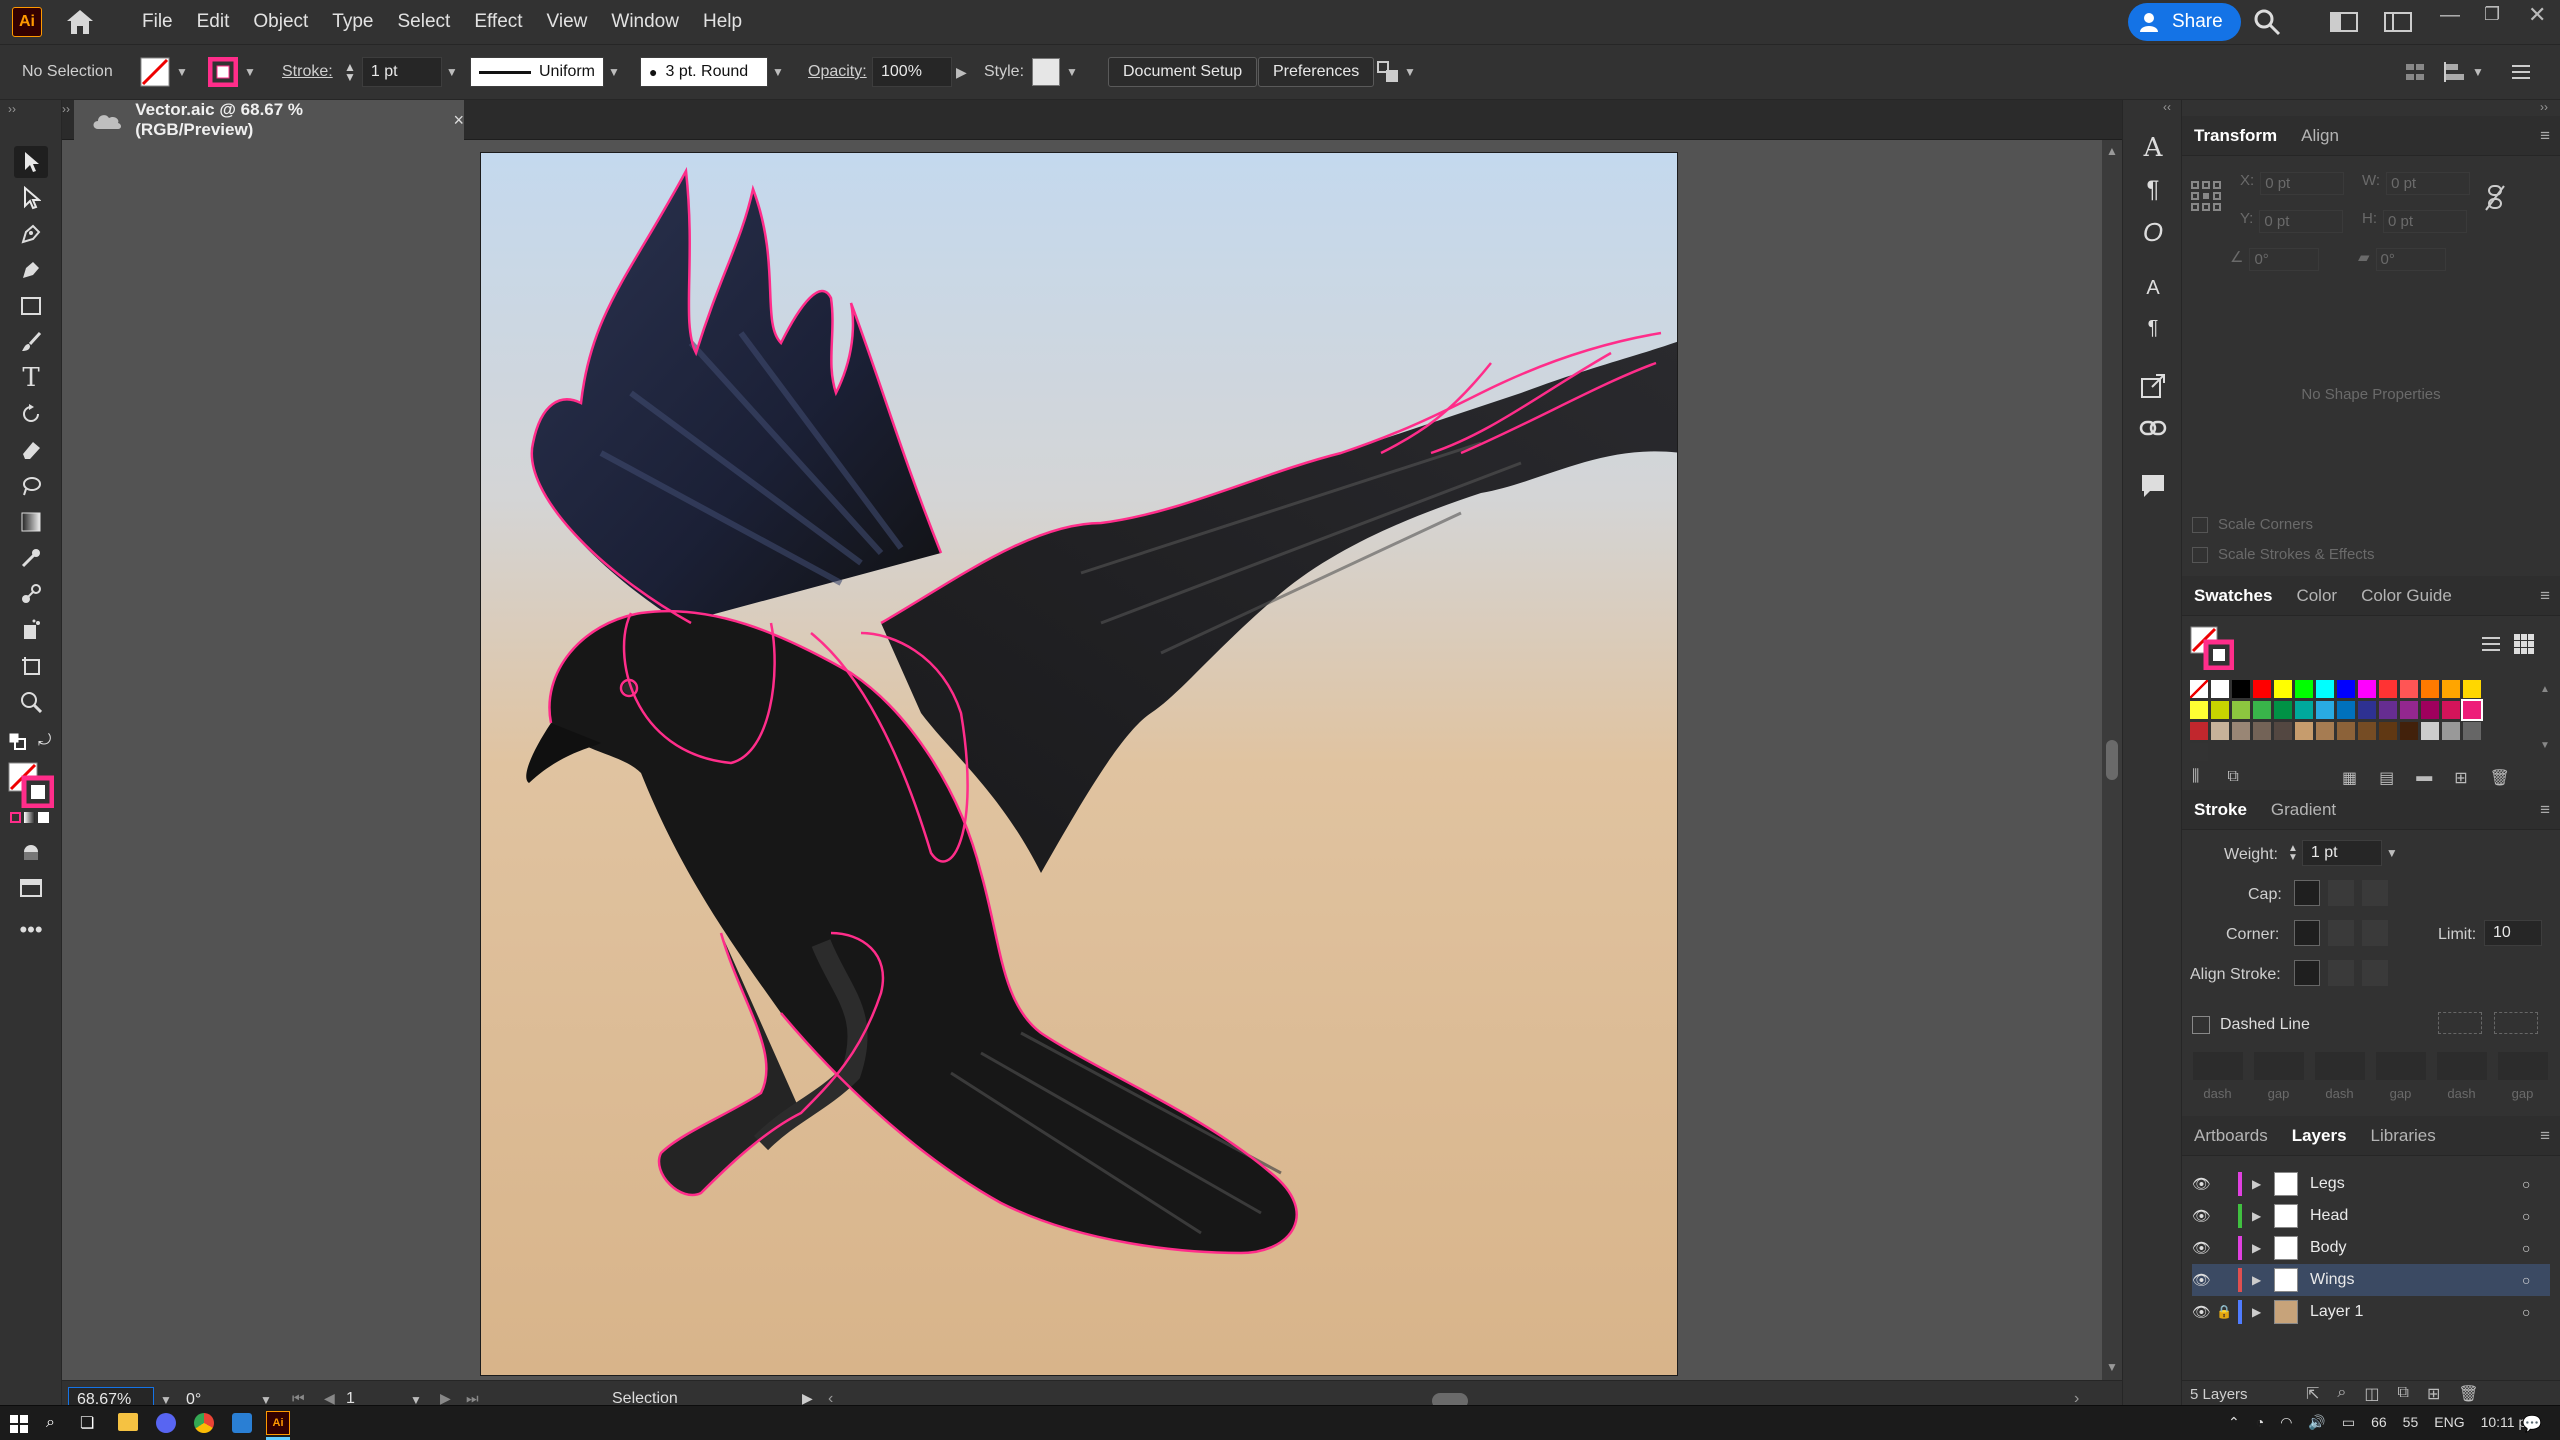 This screenshot has height=1440, width=2560. I want to click on close-tab-icon: ×, so click(458, 120).